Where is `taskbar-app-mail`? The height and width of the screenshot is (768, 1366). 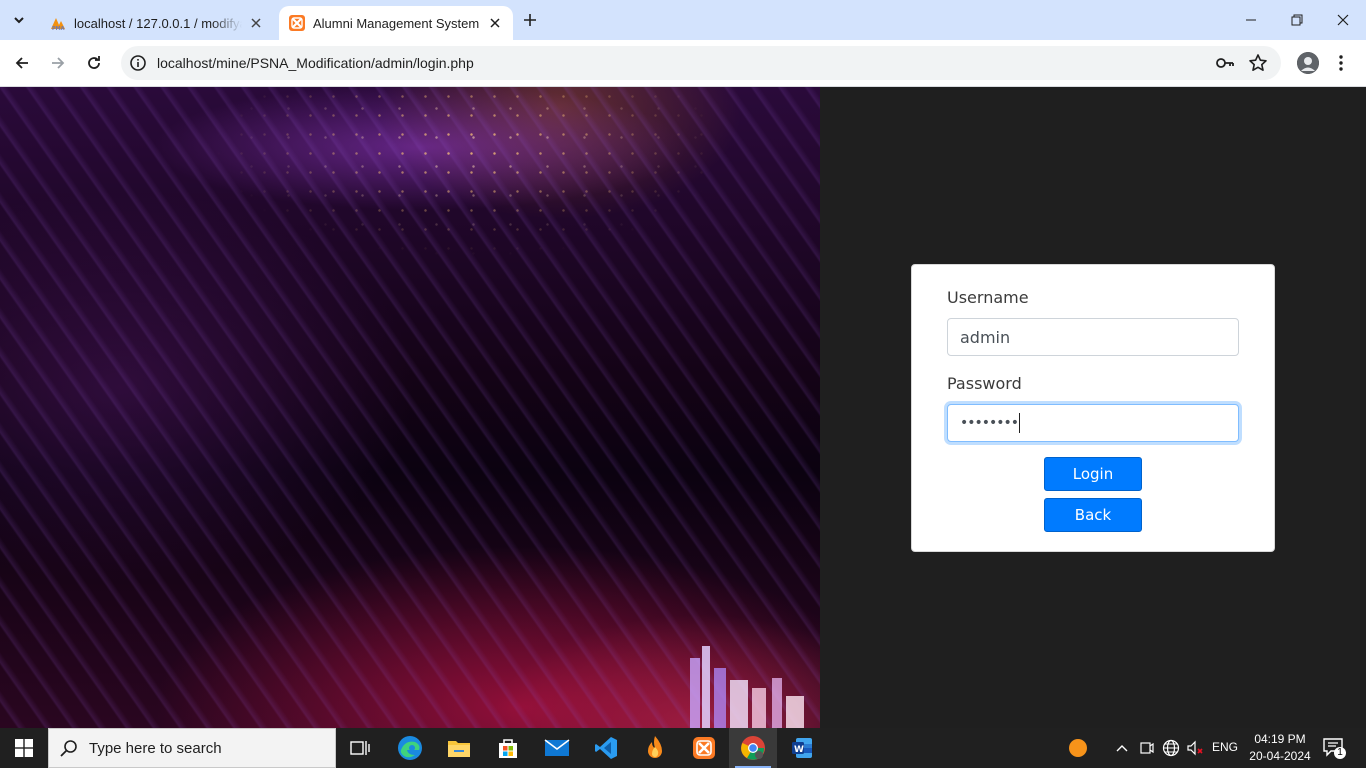
taskbar-app-mail is located at coordinates (557, 748).